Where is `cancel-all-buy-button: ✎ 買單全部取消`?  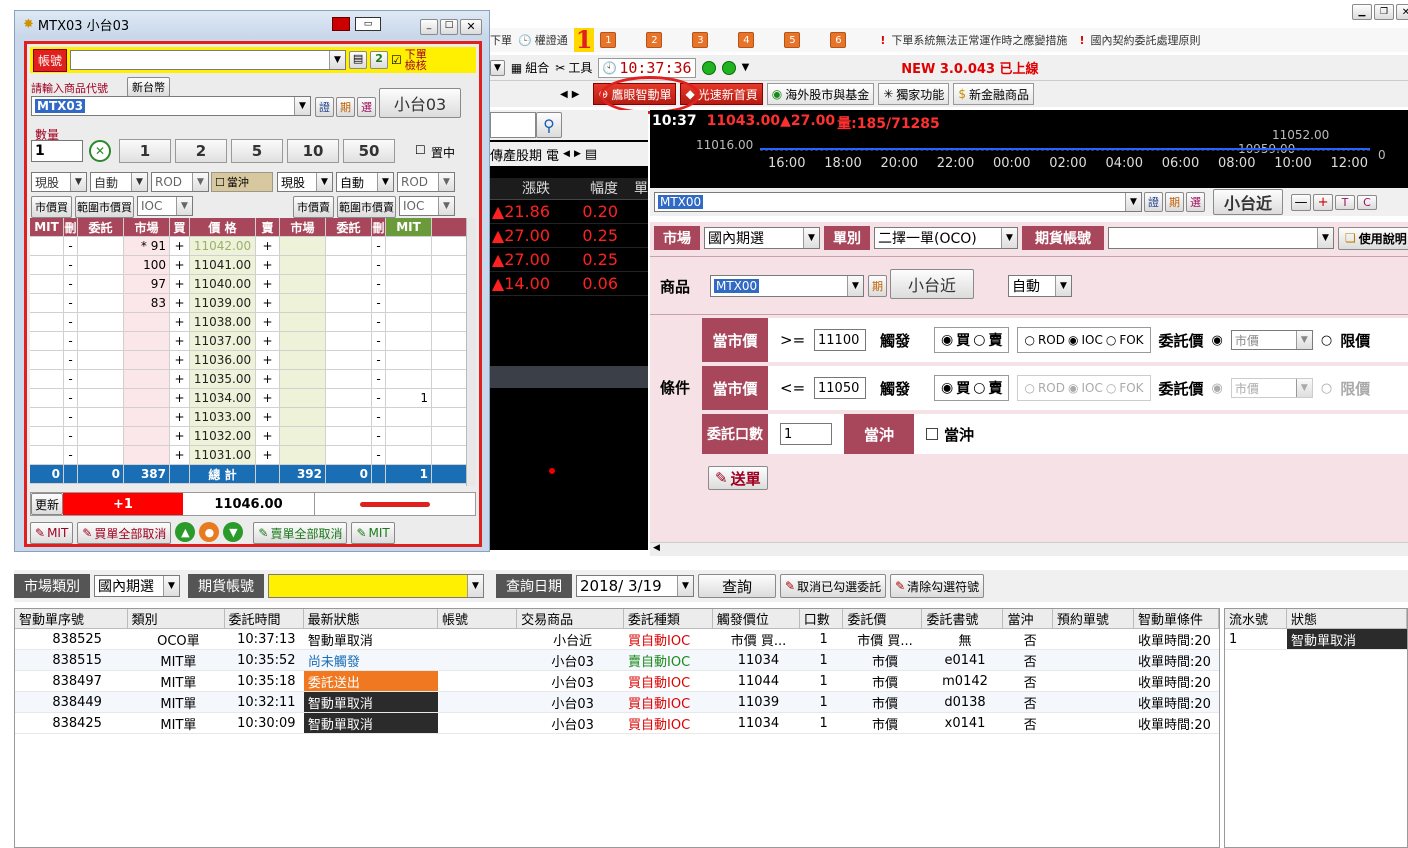
cancel-all-buy-button: ✎ 買單全部取消 is located at coordinates (124, 533).